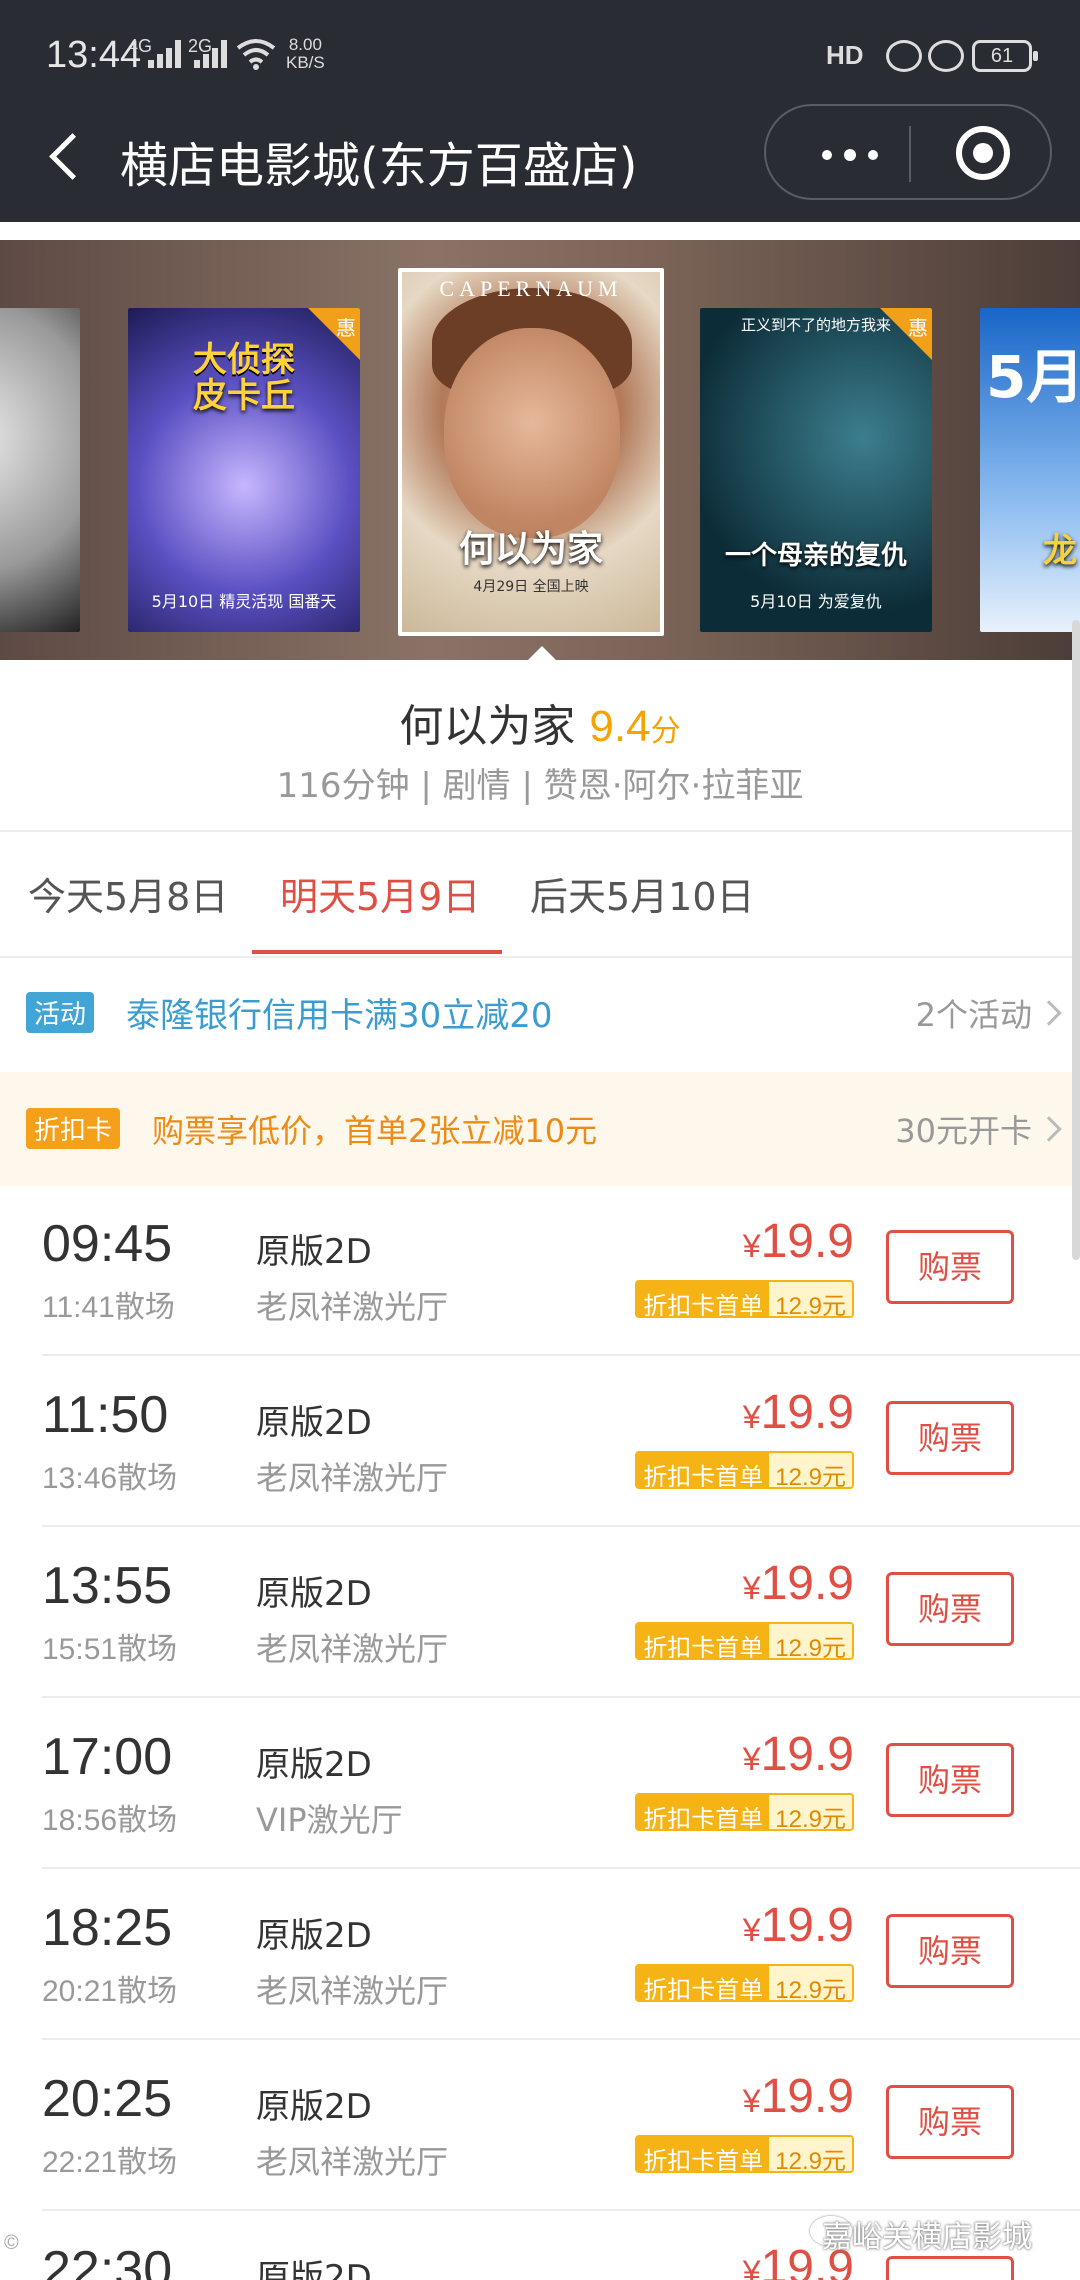  I want to click on poster-selected-title: 何以为家, so click(530, 549).